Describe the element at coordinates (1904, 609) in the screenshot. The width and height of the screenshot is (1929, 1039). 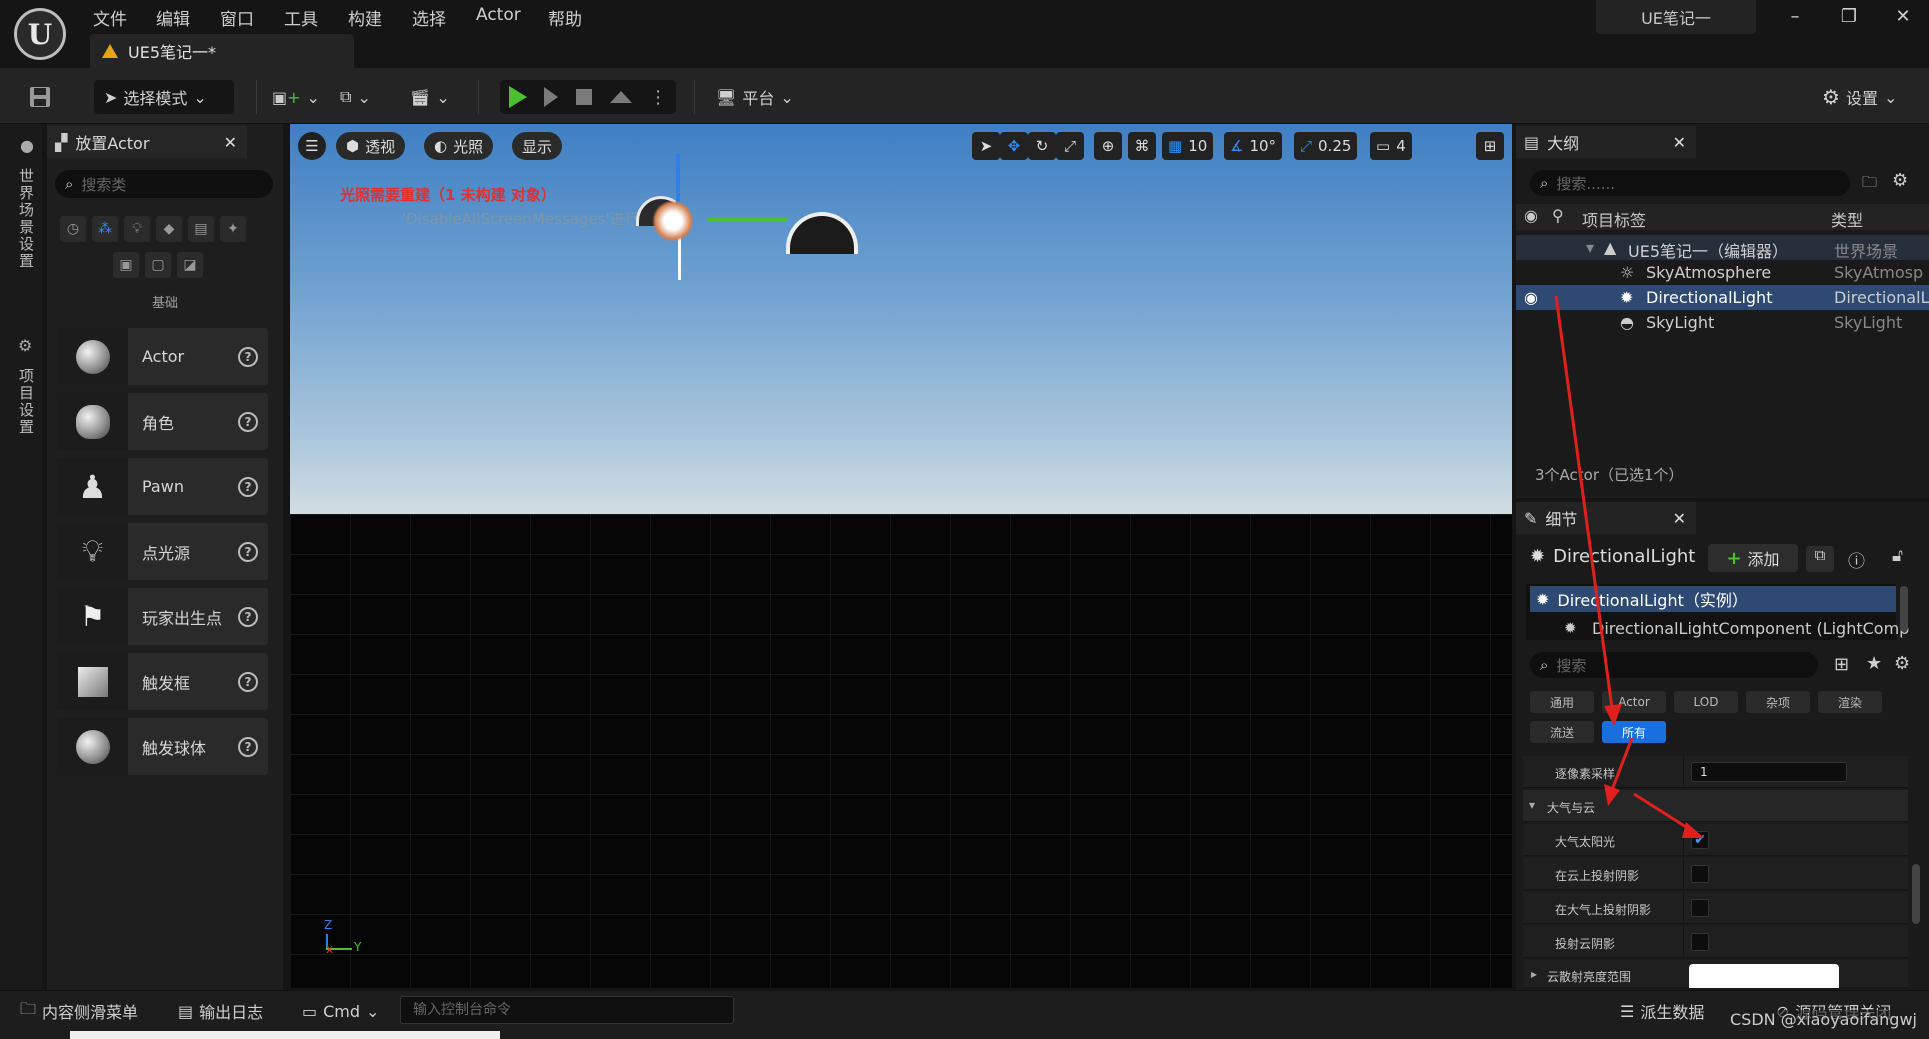
I see `component-tree-scrollbar` at that location.